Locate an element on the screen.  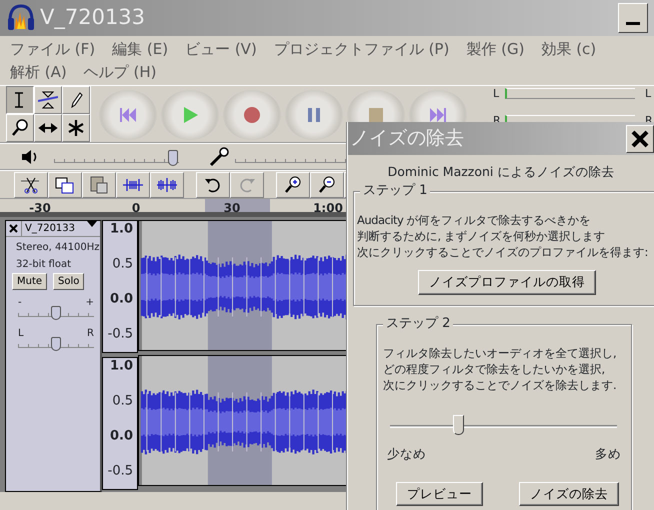
split-button is located at coordinates (167, 185).